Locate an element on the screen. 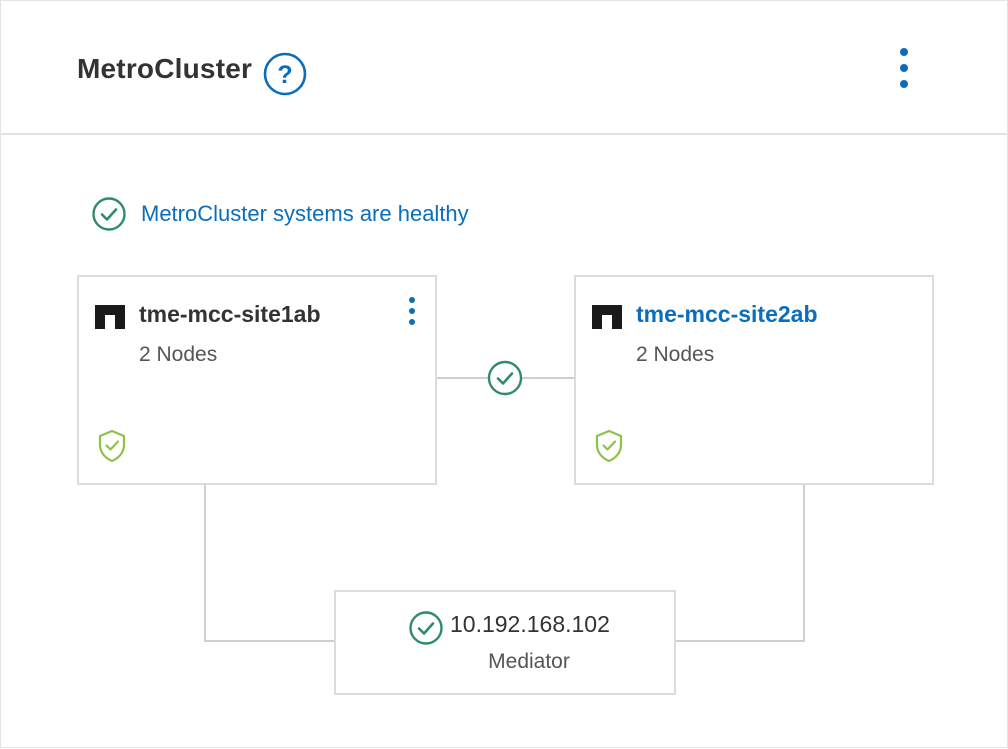  help-icon: ? is located at coordinates (285, 74).